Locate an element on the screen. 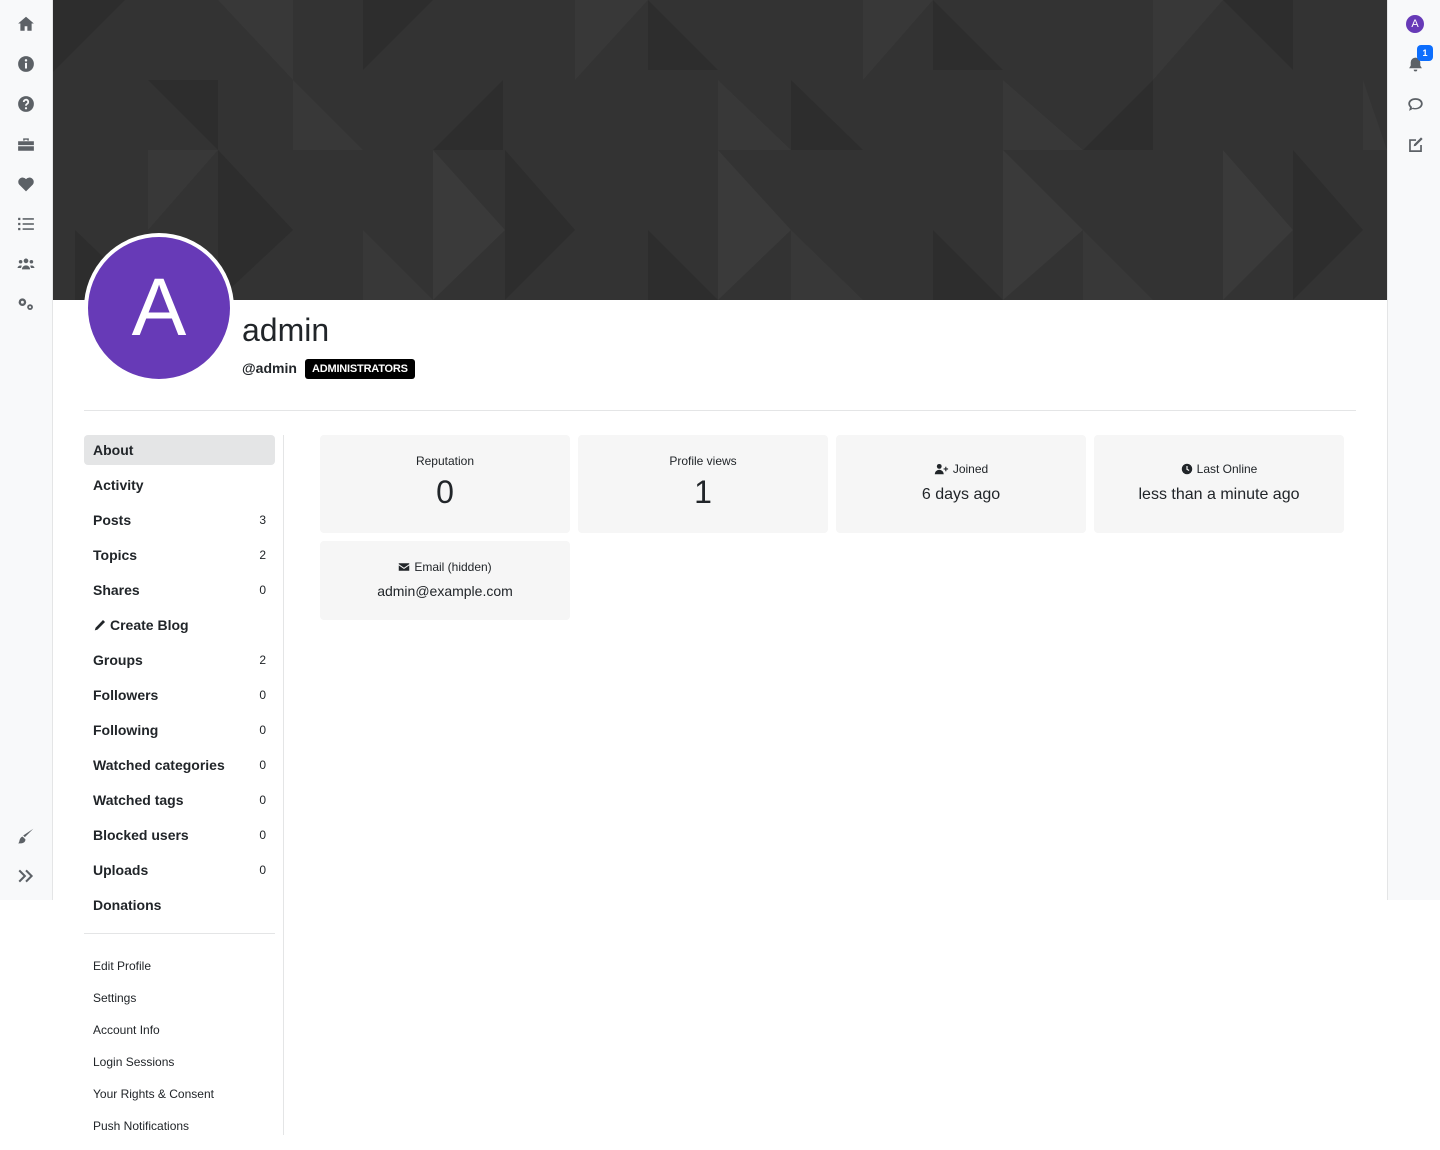 The width and height of the screenshot is (1440, 1150). header-divider is located at coordinates (720, 410).